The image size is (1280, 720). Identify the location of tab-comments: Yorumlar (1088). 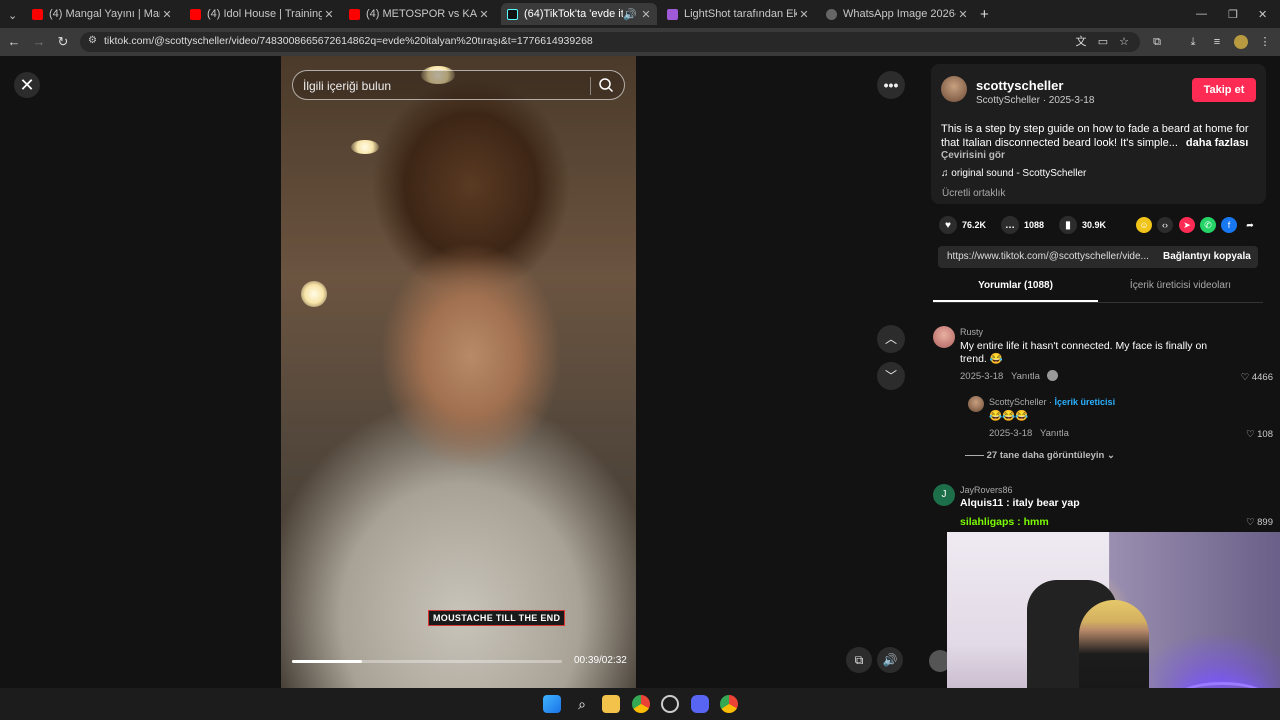
(1015, 291).